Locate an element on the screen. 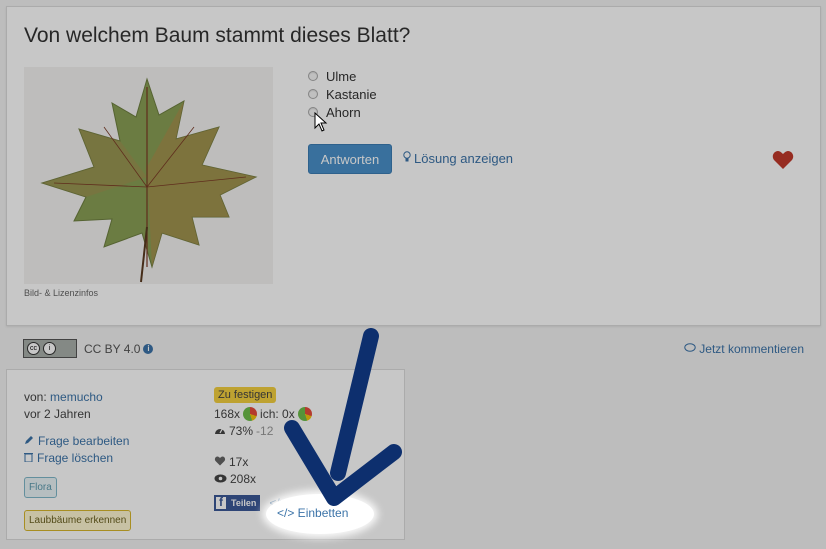 The image size is (826, 549). comment-link-label: Jetzt kommentieren is located at coordinates (751, 349).